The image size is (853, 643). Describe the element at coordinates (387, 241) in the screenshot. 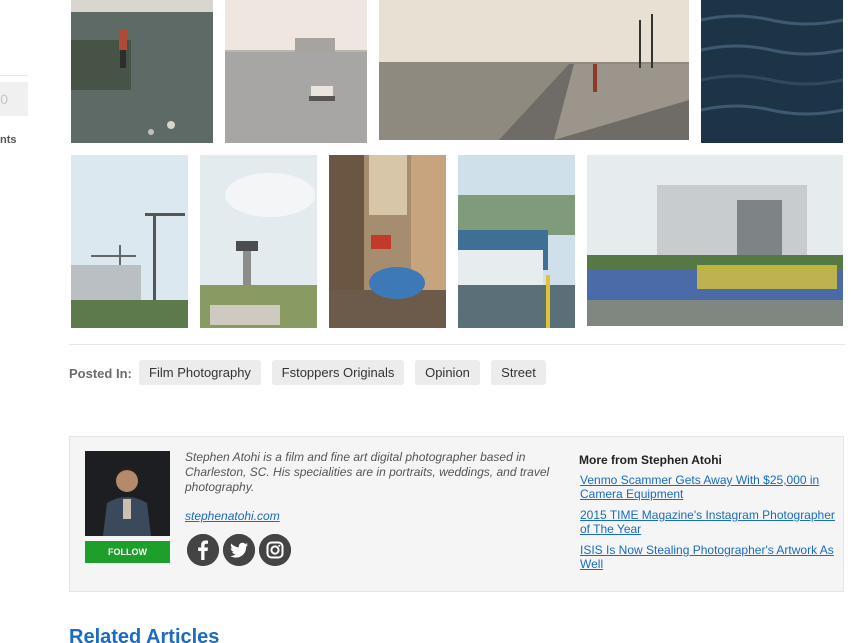

I see `photo-street-vw-beetle` at that location.